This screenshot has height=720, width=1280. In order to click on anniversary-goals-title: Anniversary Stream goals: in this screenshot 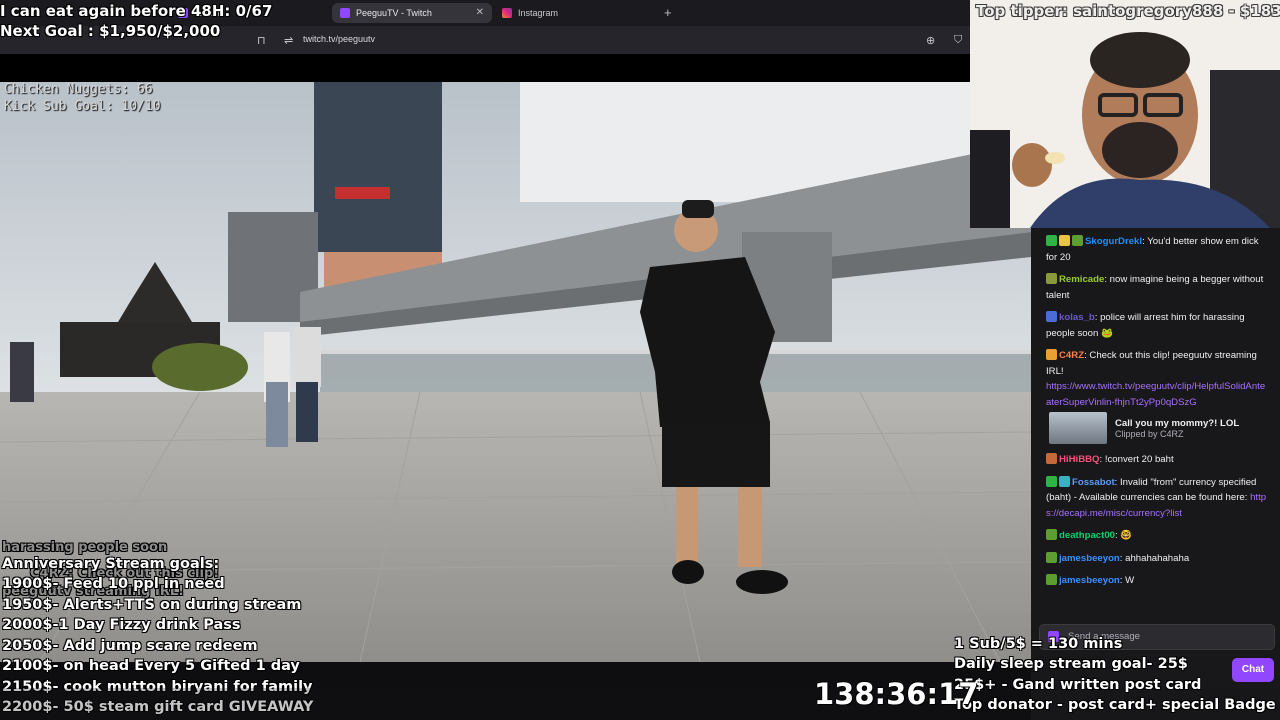, I will do `click(111, 564)`.